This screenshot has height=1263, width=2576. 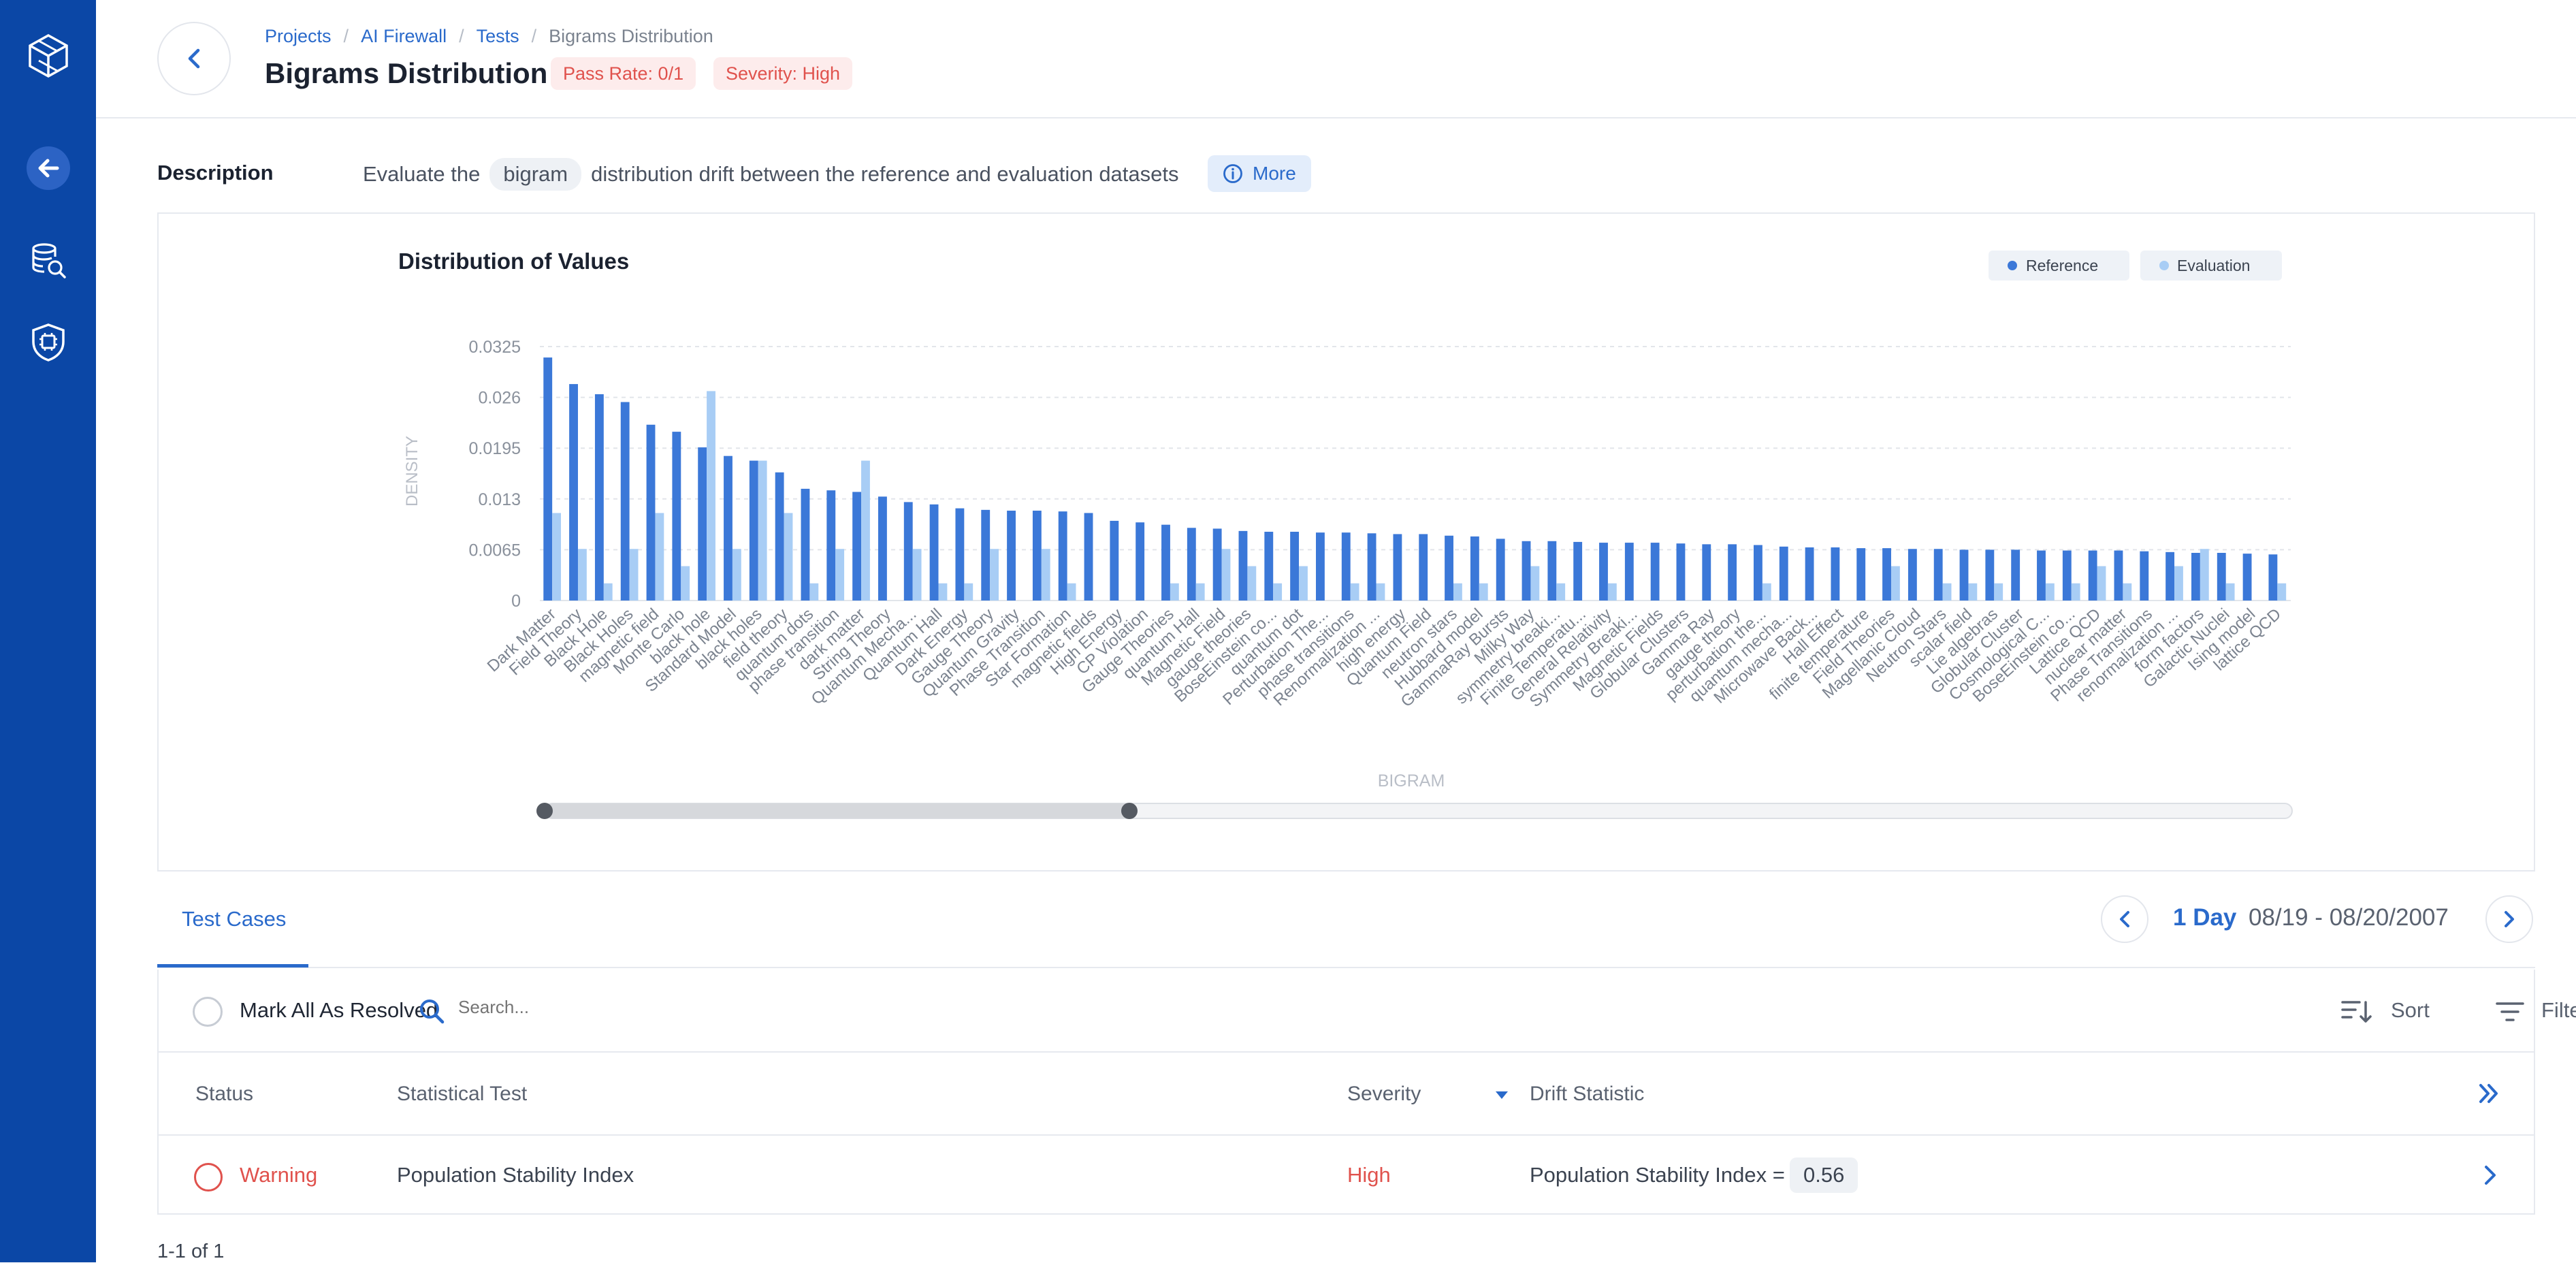 What do you see at coordinates (2205, 917) in the screenshot?
I see `date-span: 1 Day` at bounding box center [2205, 917].